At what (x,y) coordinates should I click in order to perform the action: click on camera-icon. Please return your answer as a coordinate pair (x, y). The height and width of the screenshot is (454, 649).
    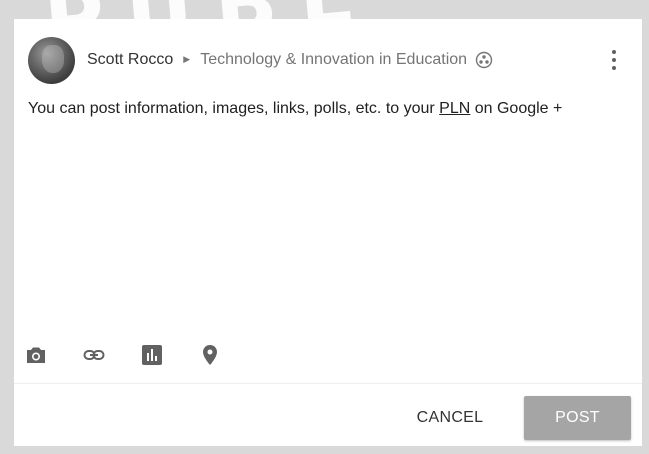
    Looking at the image, I should click on (36, 355).